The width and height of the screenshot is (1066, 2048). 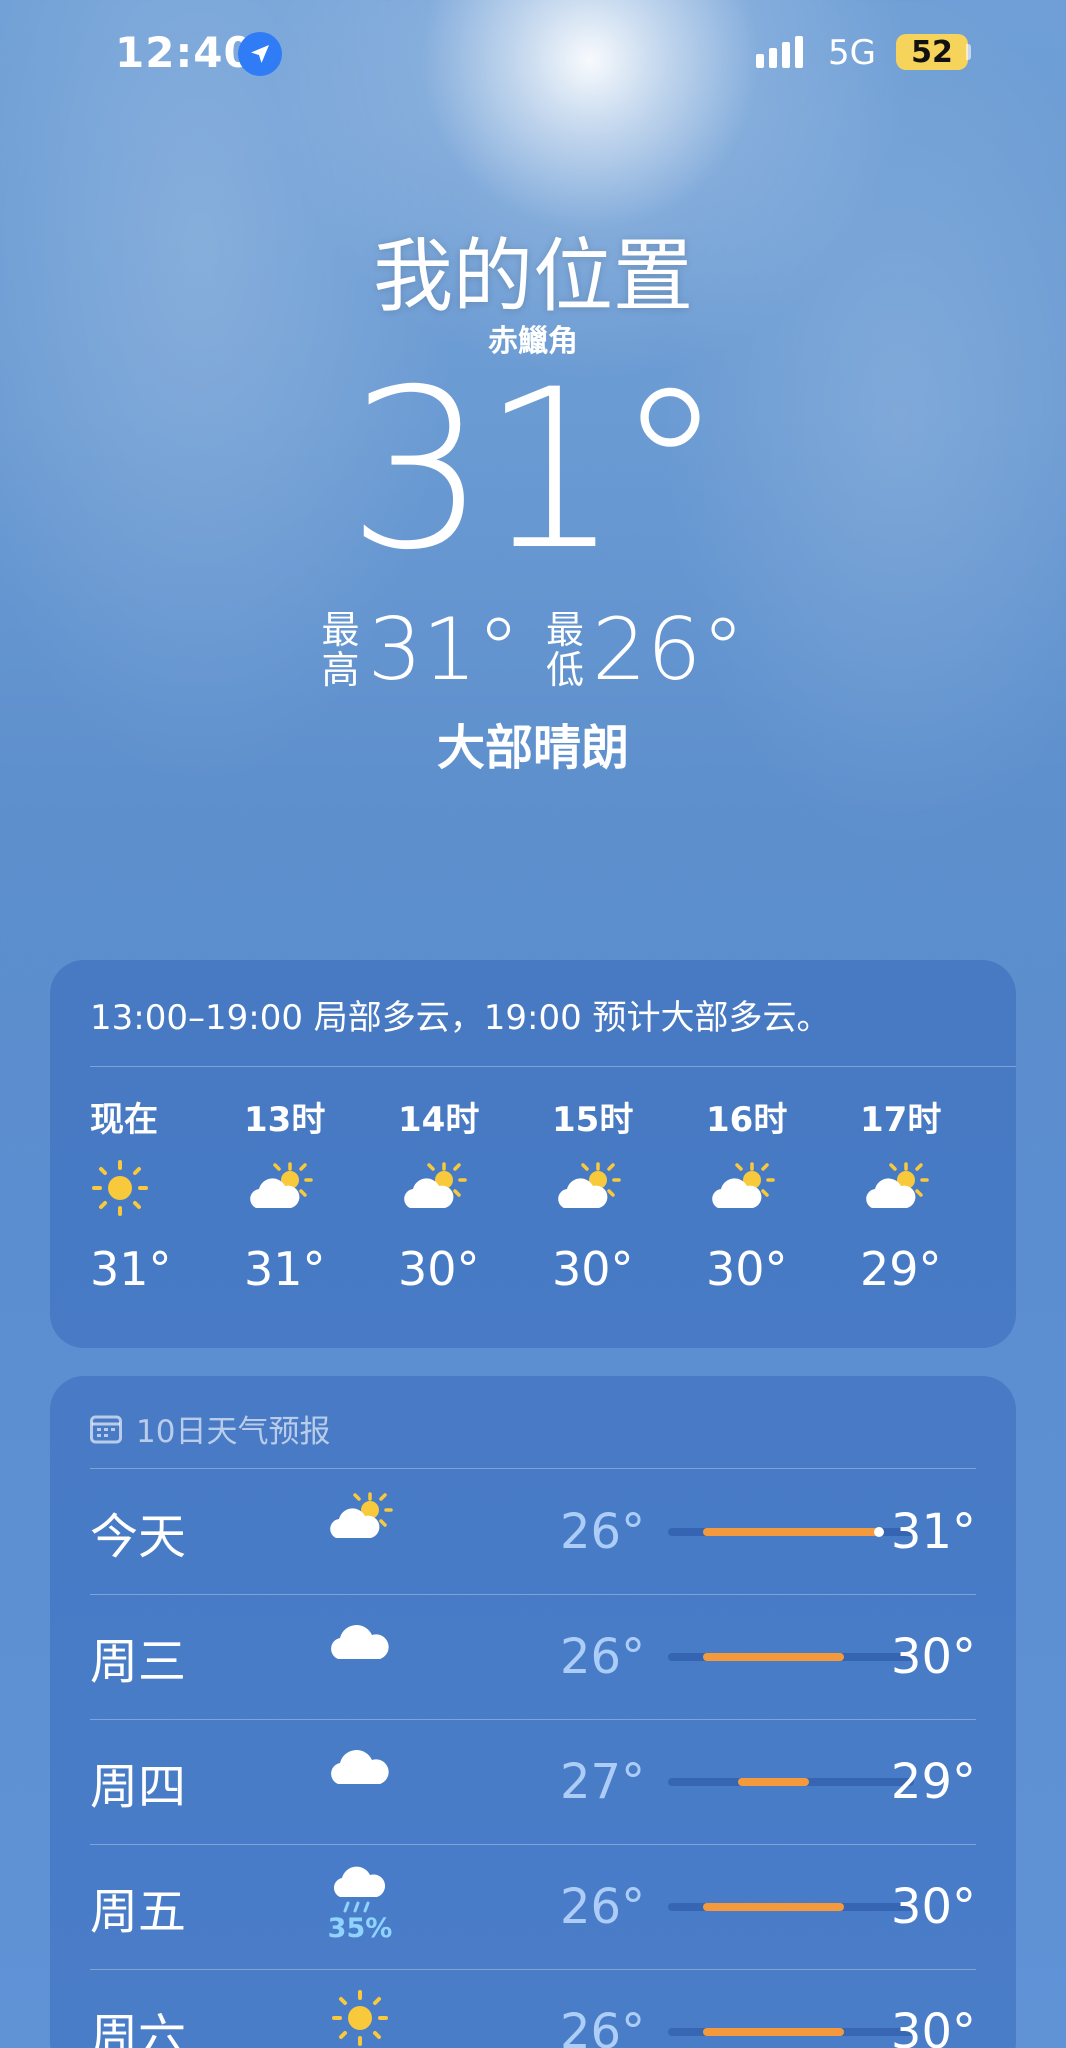 I want to click on day-name: 今天, so click(x=138, y=1537).